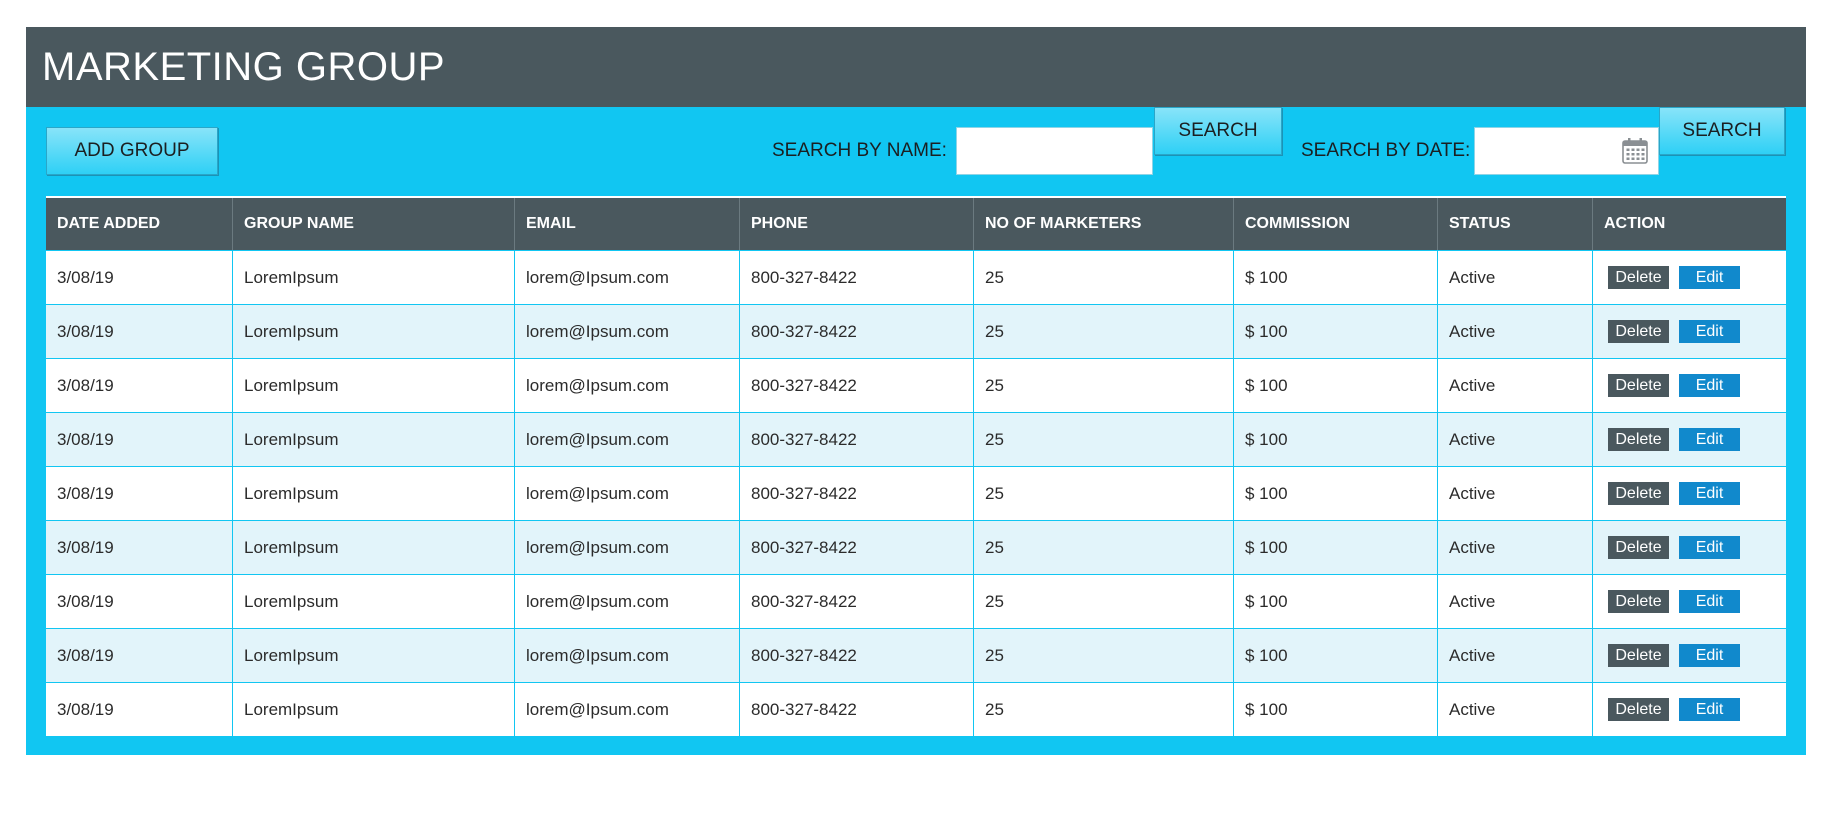  What do you see at coordinates (374, 224) in the screenshot?
I see `column-header-group-name: GROUP NAME` at bounding box center [374, 224].